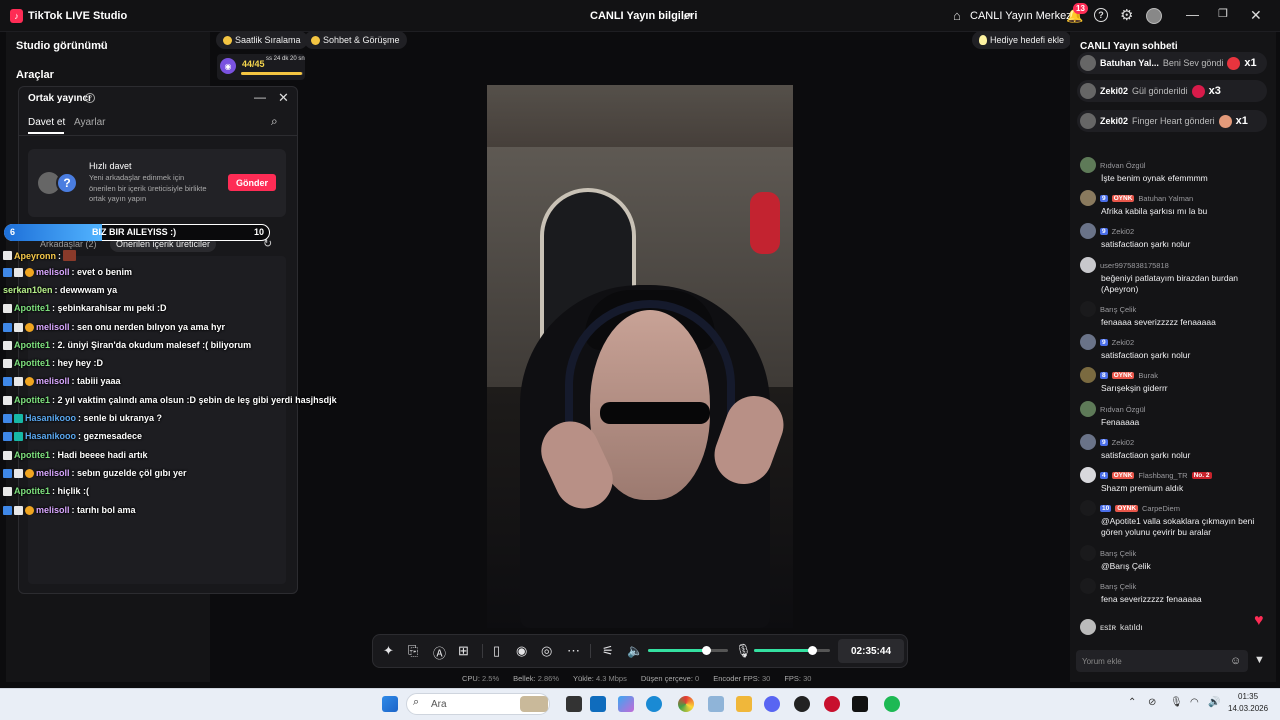 This screenshot has width=1280, height=720. I want to click on chat-message: Barış Çelik @Barış Çelik, so click(1173, 558).